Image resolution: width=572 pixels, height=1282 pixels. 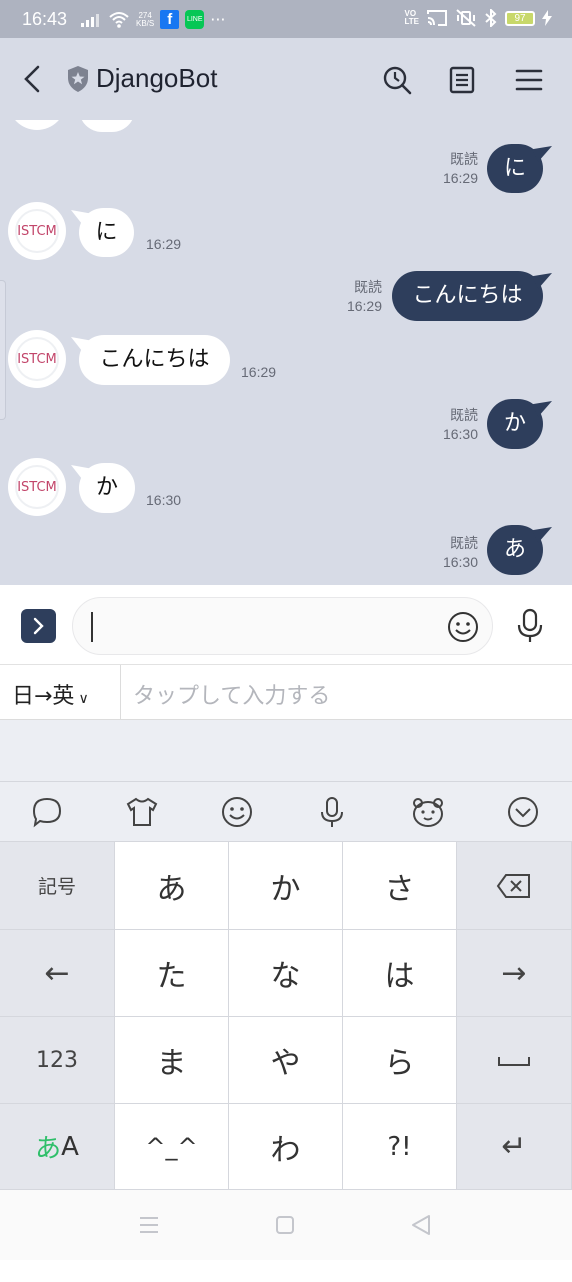 What do you see at coordinates (142, 812) in the screenshot?
I see `theme-shirt-icon` at bounding box center [142, 812].